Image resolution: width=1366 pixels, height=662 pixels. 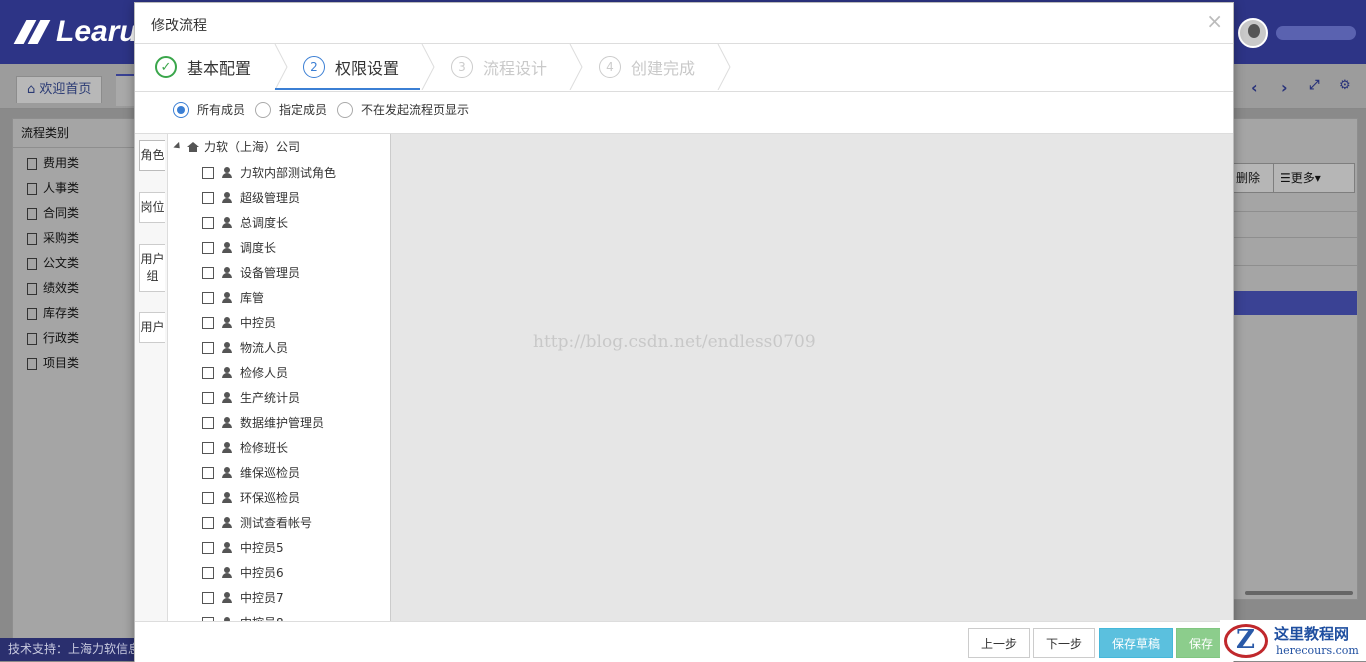 What do you see at coordinates (152, 155) in the screenshot?
I see `vtab-role: 角色` at bounding box center [152, 155].